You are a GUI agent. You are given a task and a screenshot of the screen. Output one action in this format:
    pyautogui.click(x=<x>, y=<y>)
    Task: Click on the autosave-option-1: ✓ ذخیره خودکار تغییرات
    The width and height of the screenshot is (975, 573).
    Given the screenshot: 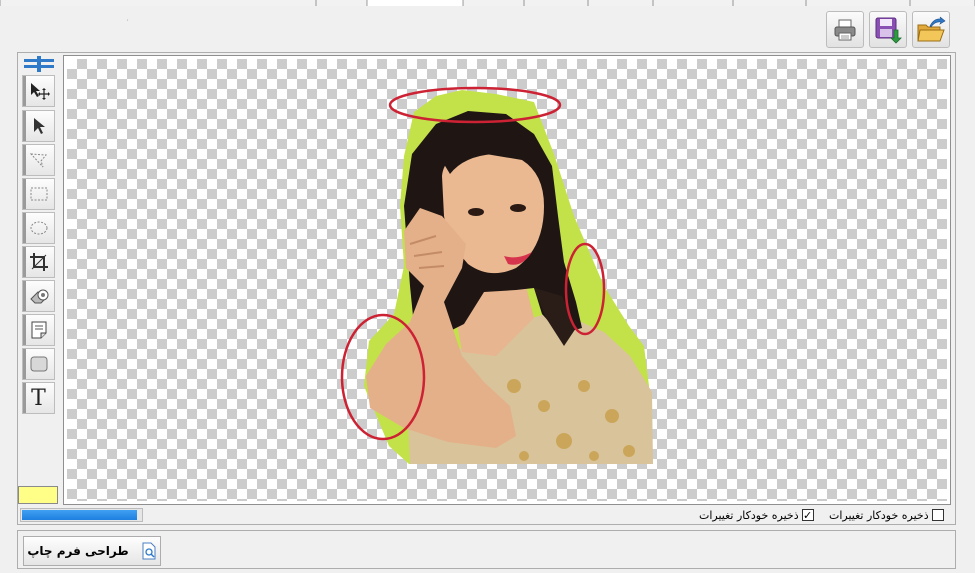 What is the action you would take?
    pyautogui.click(x=756, y=515)
    